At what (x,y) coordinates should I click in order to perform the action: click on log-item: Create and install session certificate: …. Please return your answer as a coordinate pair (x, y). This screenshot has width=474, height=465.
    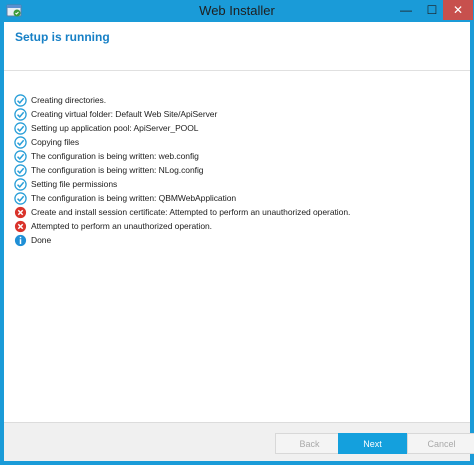
    Looking at the image, I should click on (239, 212).